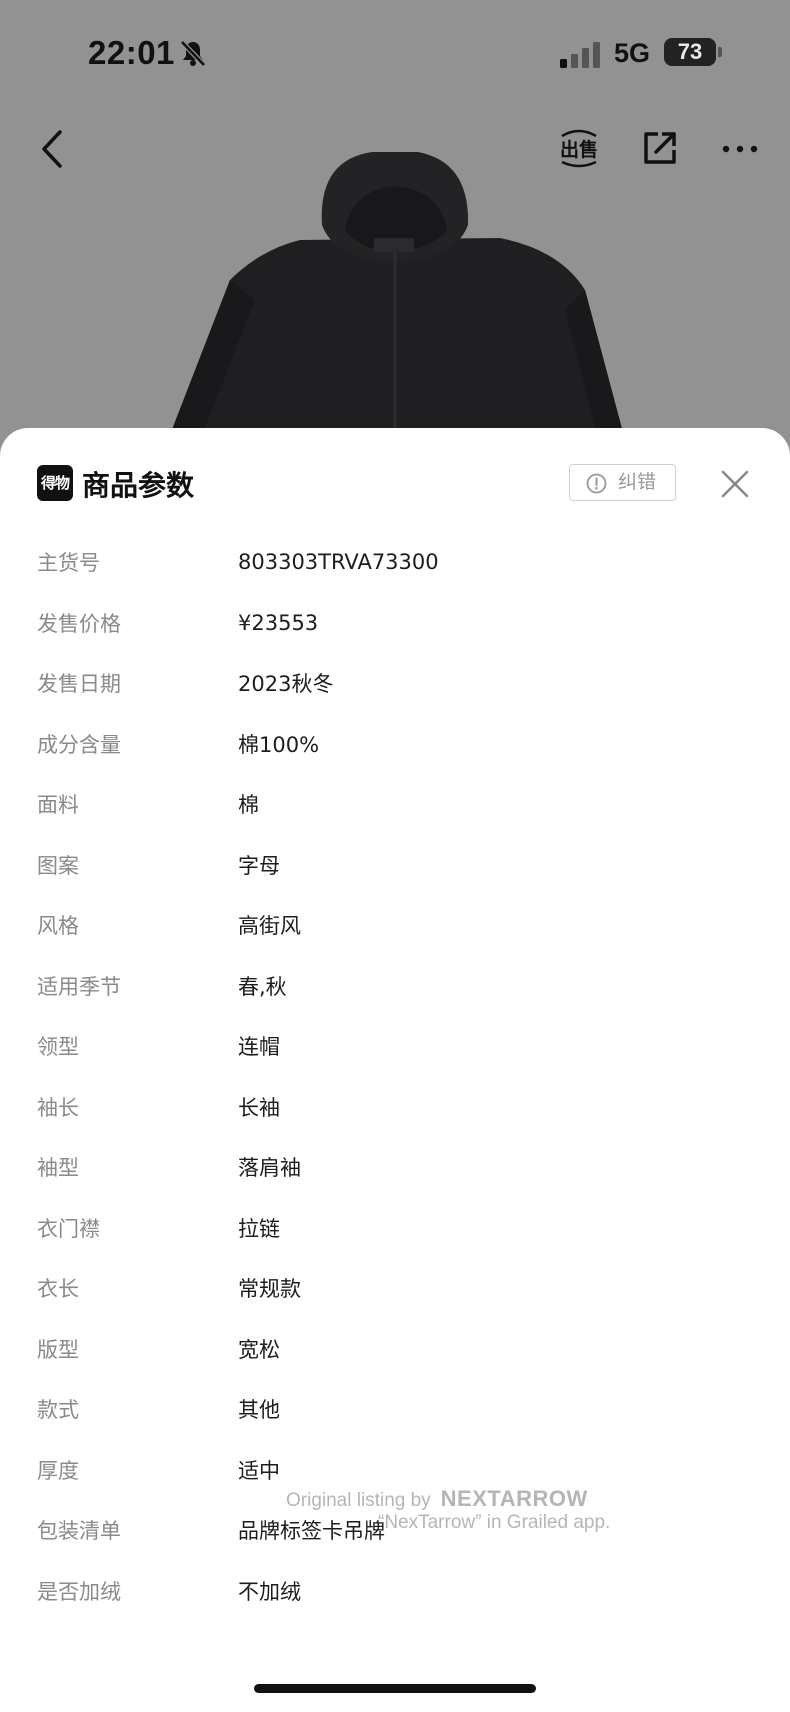  Describe the element at coordinates (131, 52) in the screenshot. I see `status-time: 22:01` at that location.